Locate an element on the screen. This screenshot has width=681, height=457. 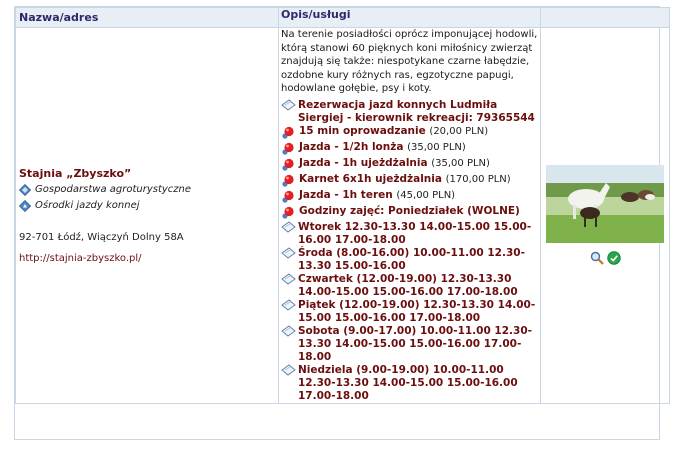
service-text: Jazda - 1h ujeżdżalnia (35,00 PLN) is located at coordinates (394, 163).